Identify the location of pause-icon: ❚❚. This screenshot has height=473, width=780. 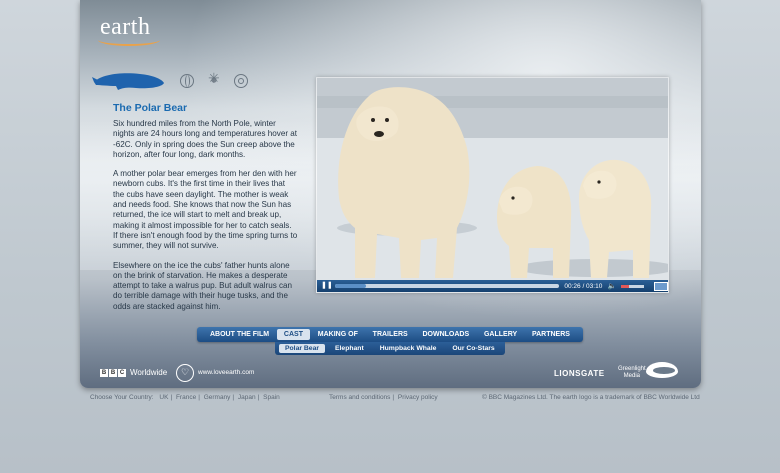
(327, 286).